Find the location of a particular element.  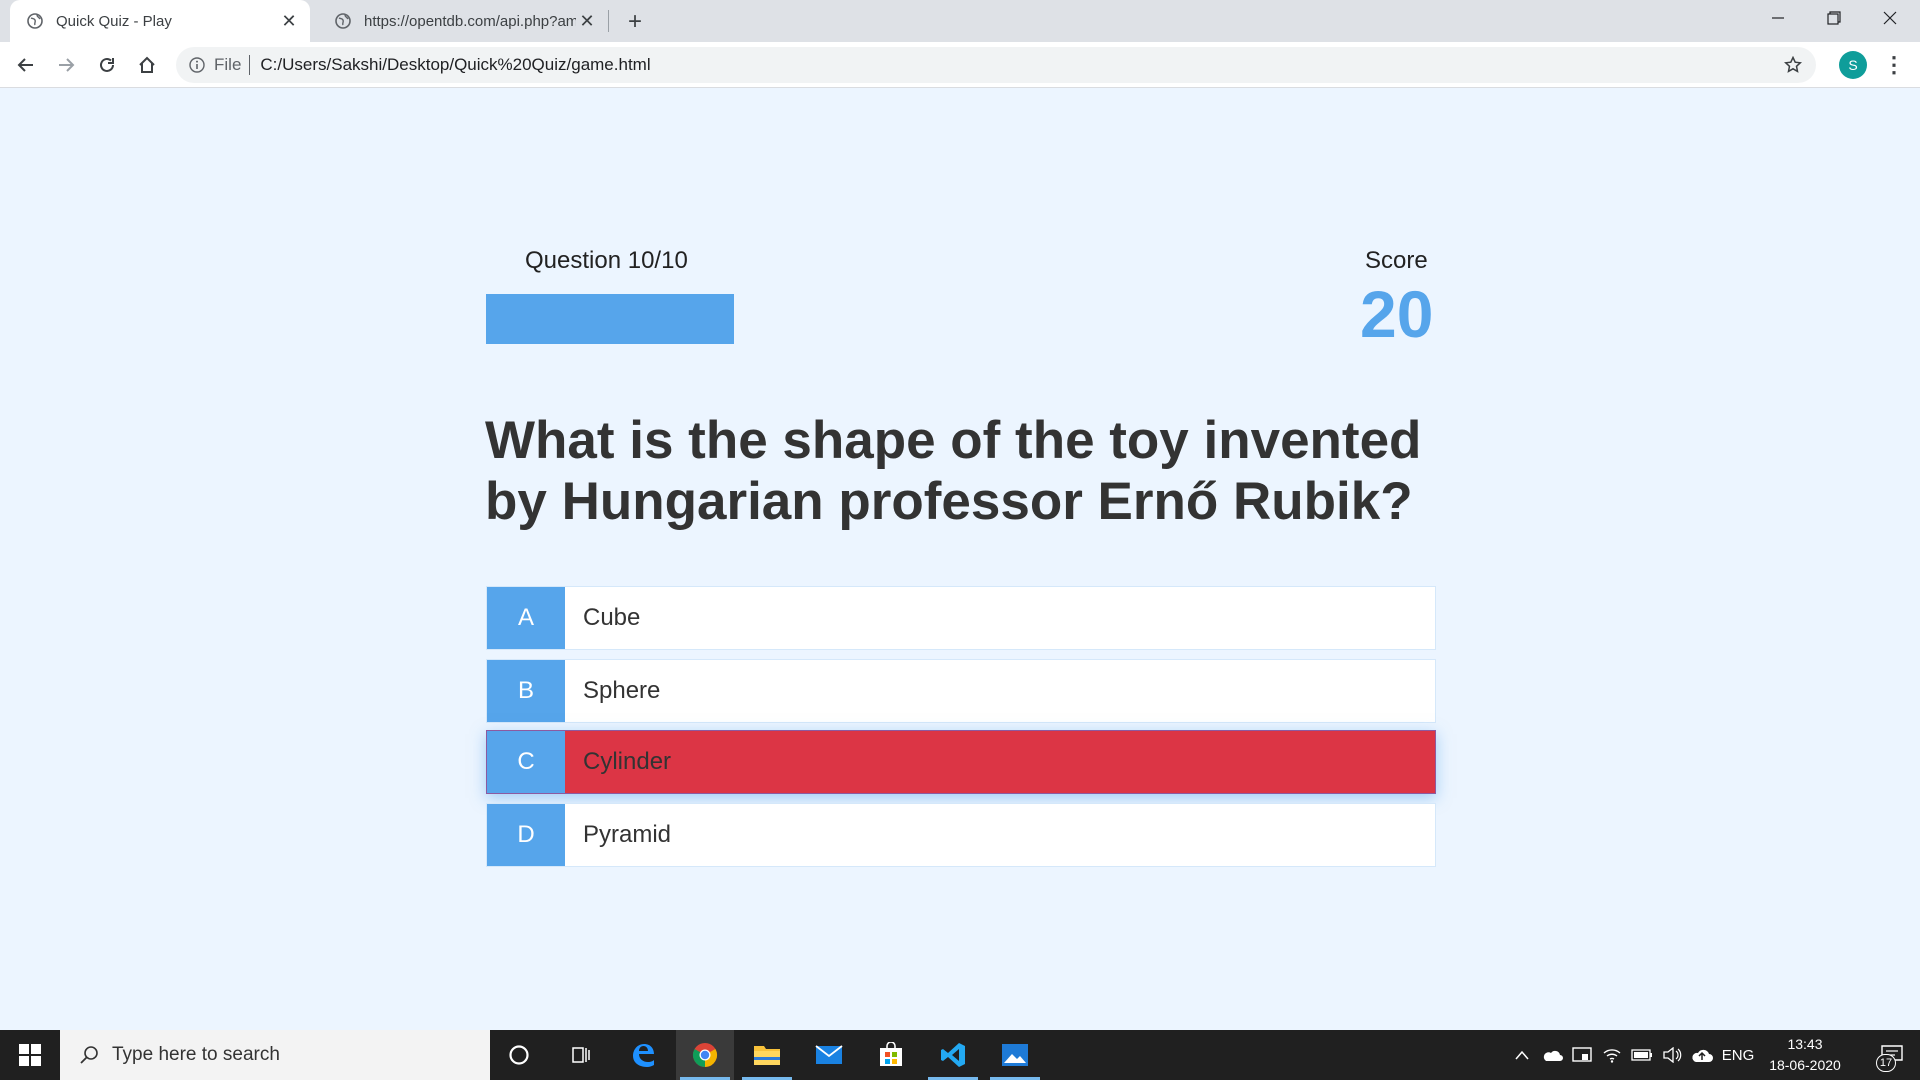

tab-title: Quick Quiz - Play is located at coordinates (114, 21).